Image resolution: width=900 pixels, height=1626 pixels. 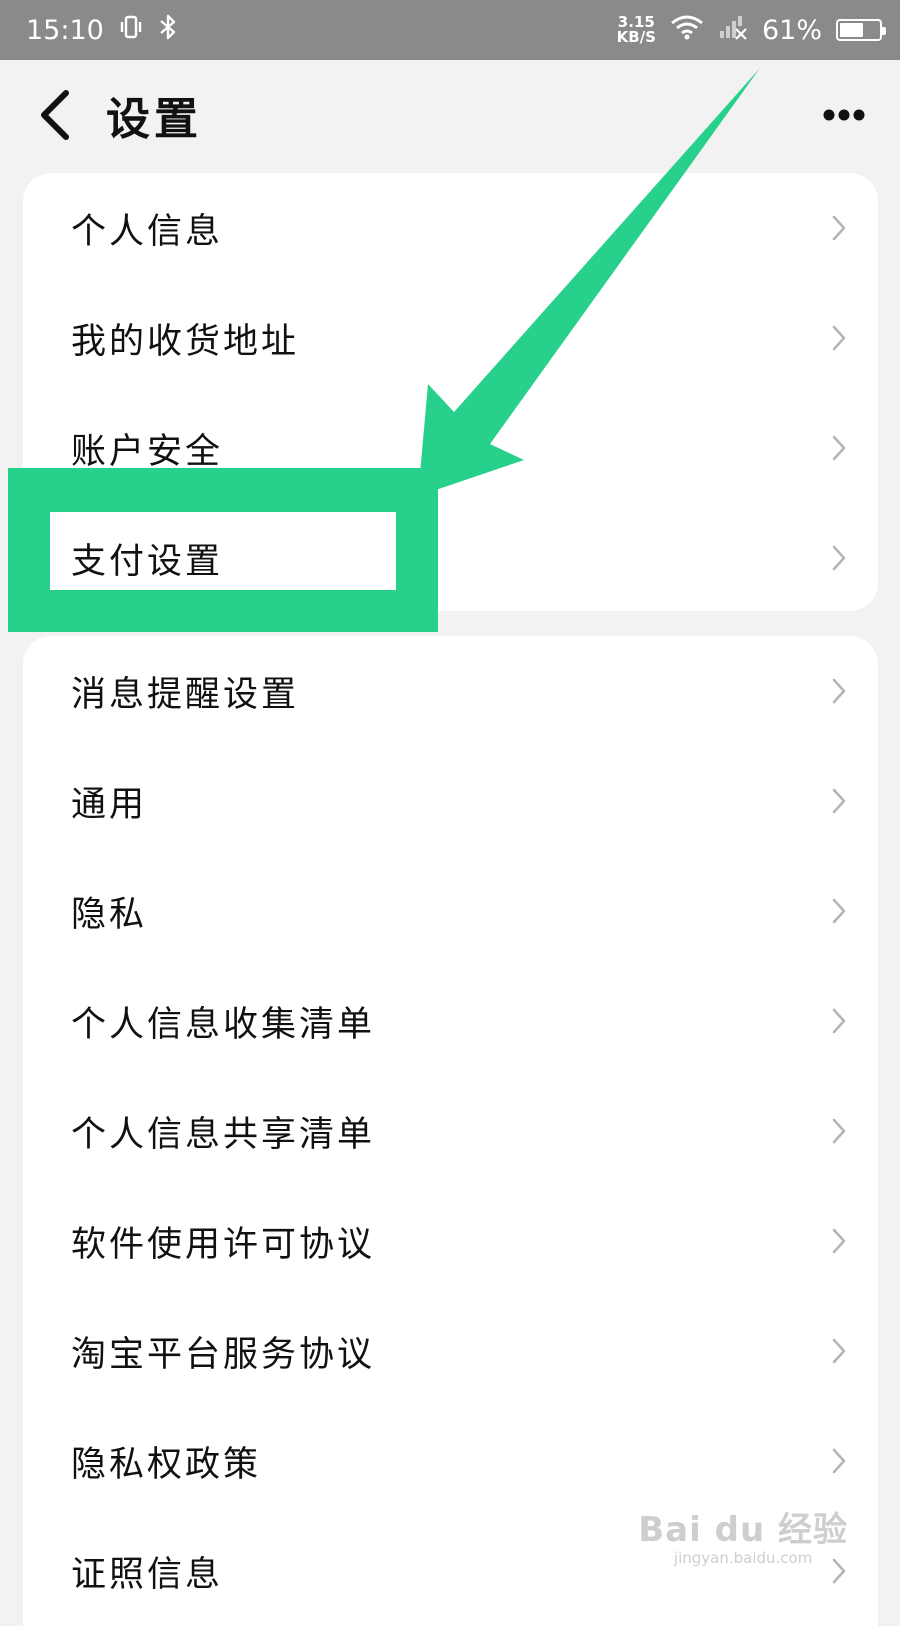 I want to click on page-header: 设置, so click(x=450, y=115).